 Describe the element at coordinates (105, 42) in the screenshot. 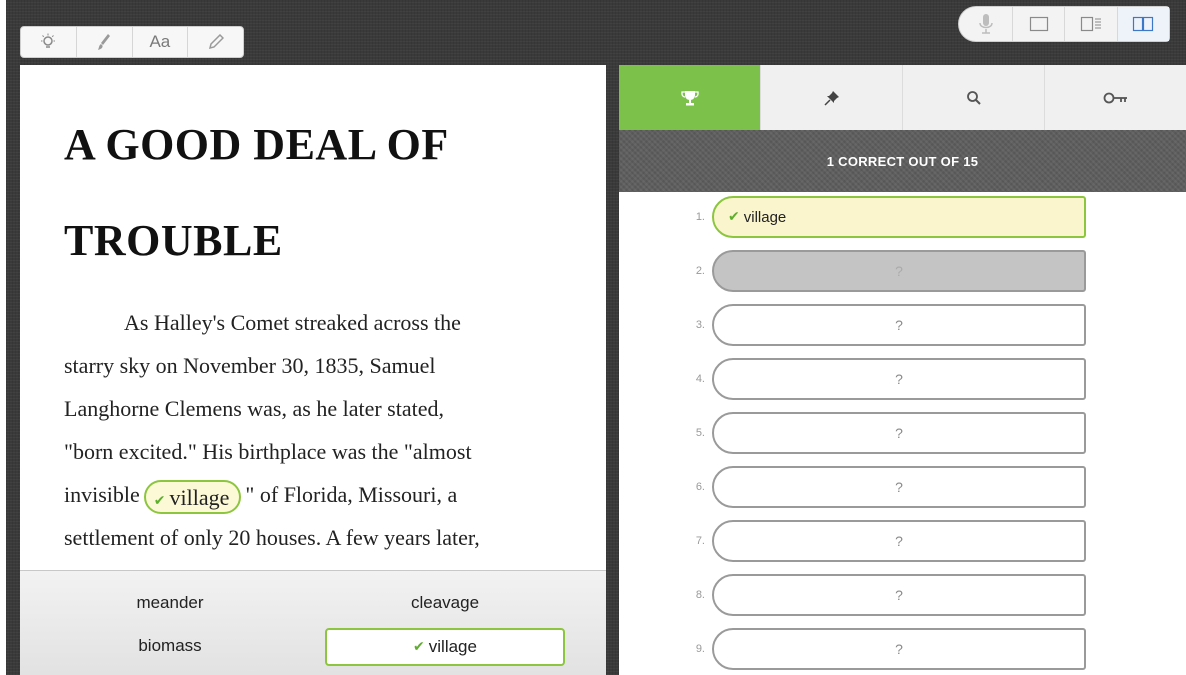

I see `brush-icon` at that location.